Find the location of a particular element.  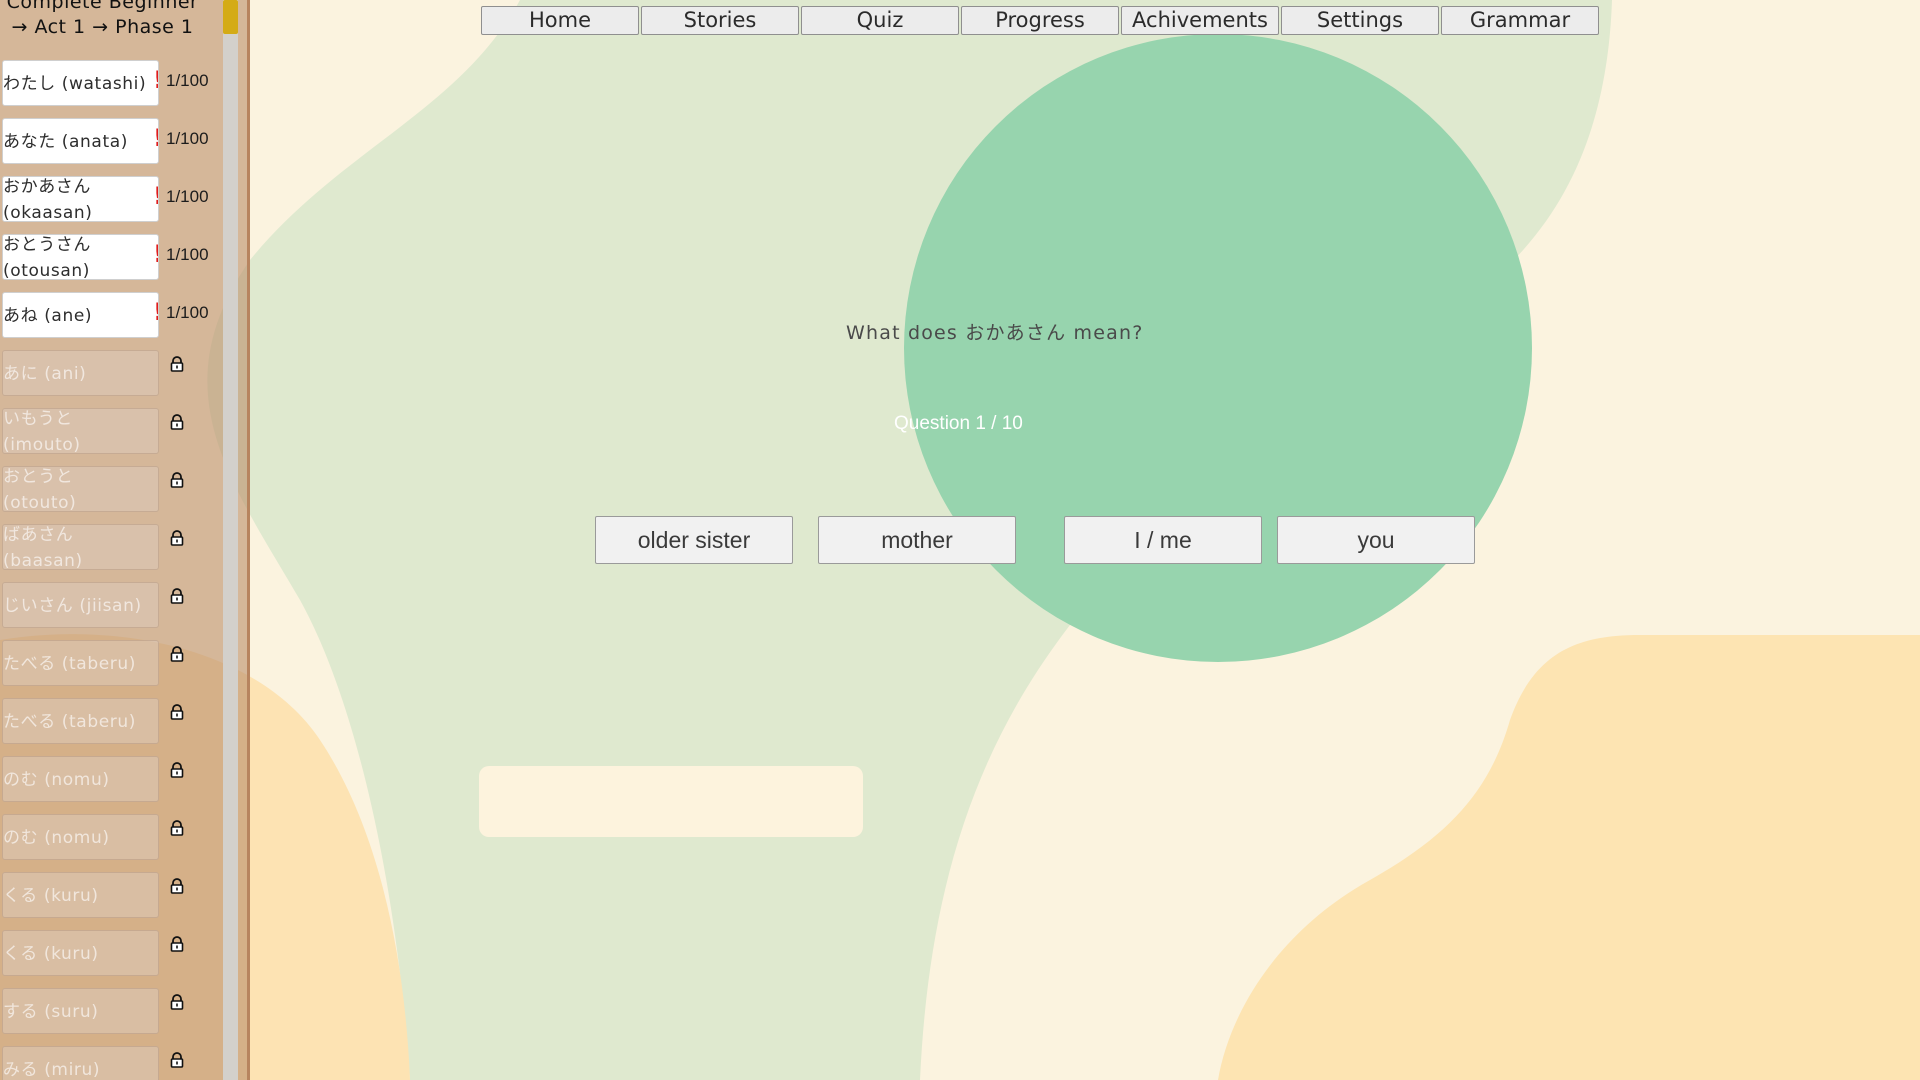

vocab-item: おかあさん (okaasan)! 1/100 is located at coordinates (112, 200).